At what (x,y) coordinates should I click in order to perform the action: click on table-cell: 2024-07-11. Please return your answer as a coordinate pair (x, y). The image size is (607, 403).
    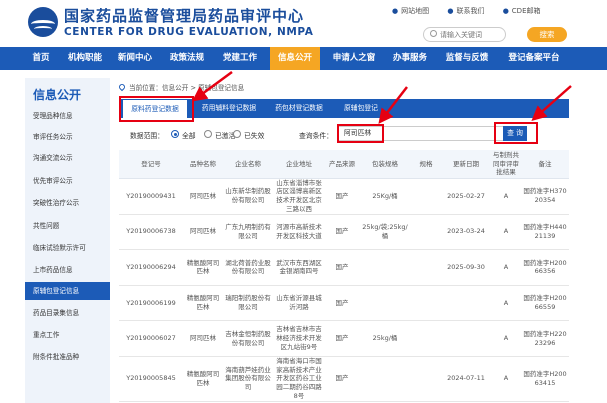
    Looking at the image, I should click on (466, 379).